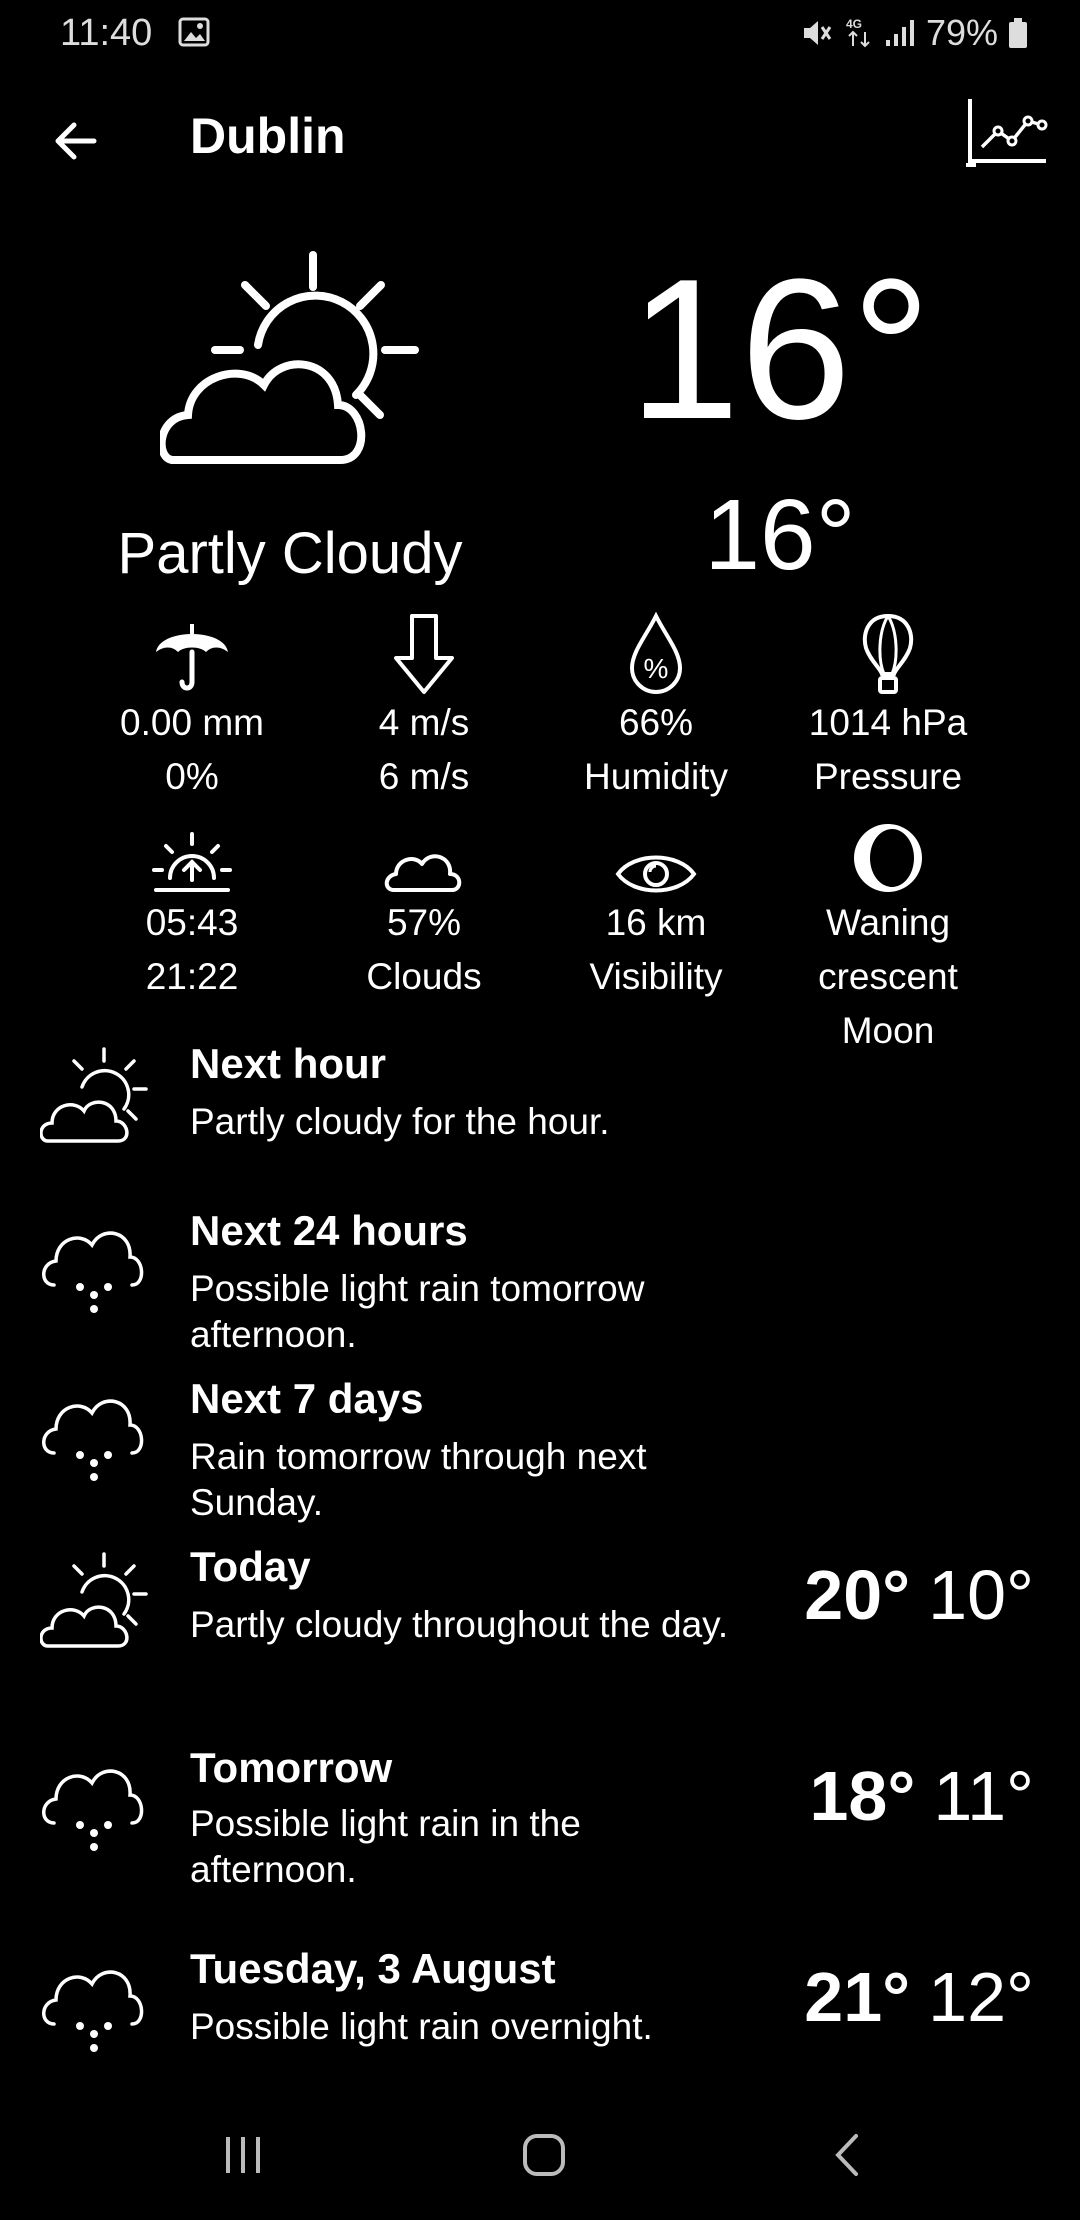 Image resolution: width=1080 pixels, height=2220 pixels. Describe the element at coordinates (888, 949) in the screenshot. I see `moon-phase: Waning crescent` at that location.